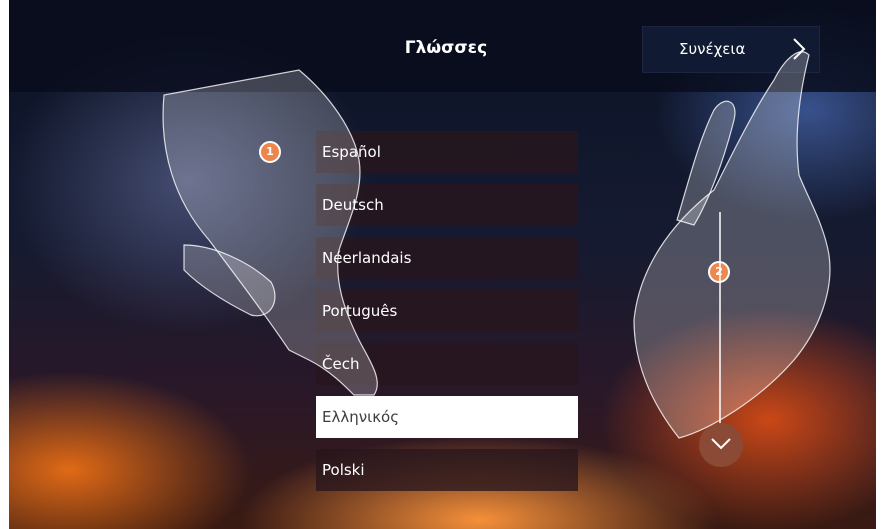 This screenshot has width=883, height=529. What do you see at coordinates (270, 152) in the screenshot?
I see `step-1-badge: 1` at bounding box center [270, 152].